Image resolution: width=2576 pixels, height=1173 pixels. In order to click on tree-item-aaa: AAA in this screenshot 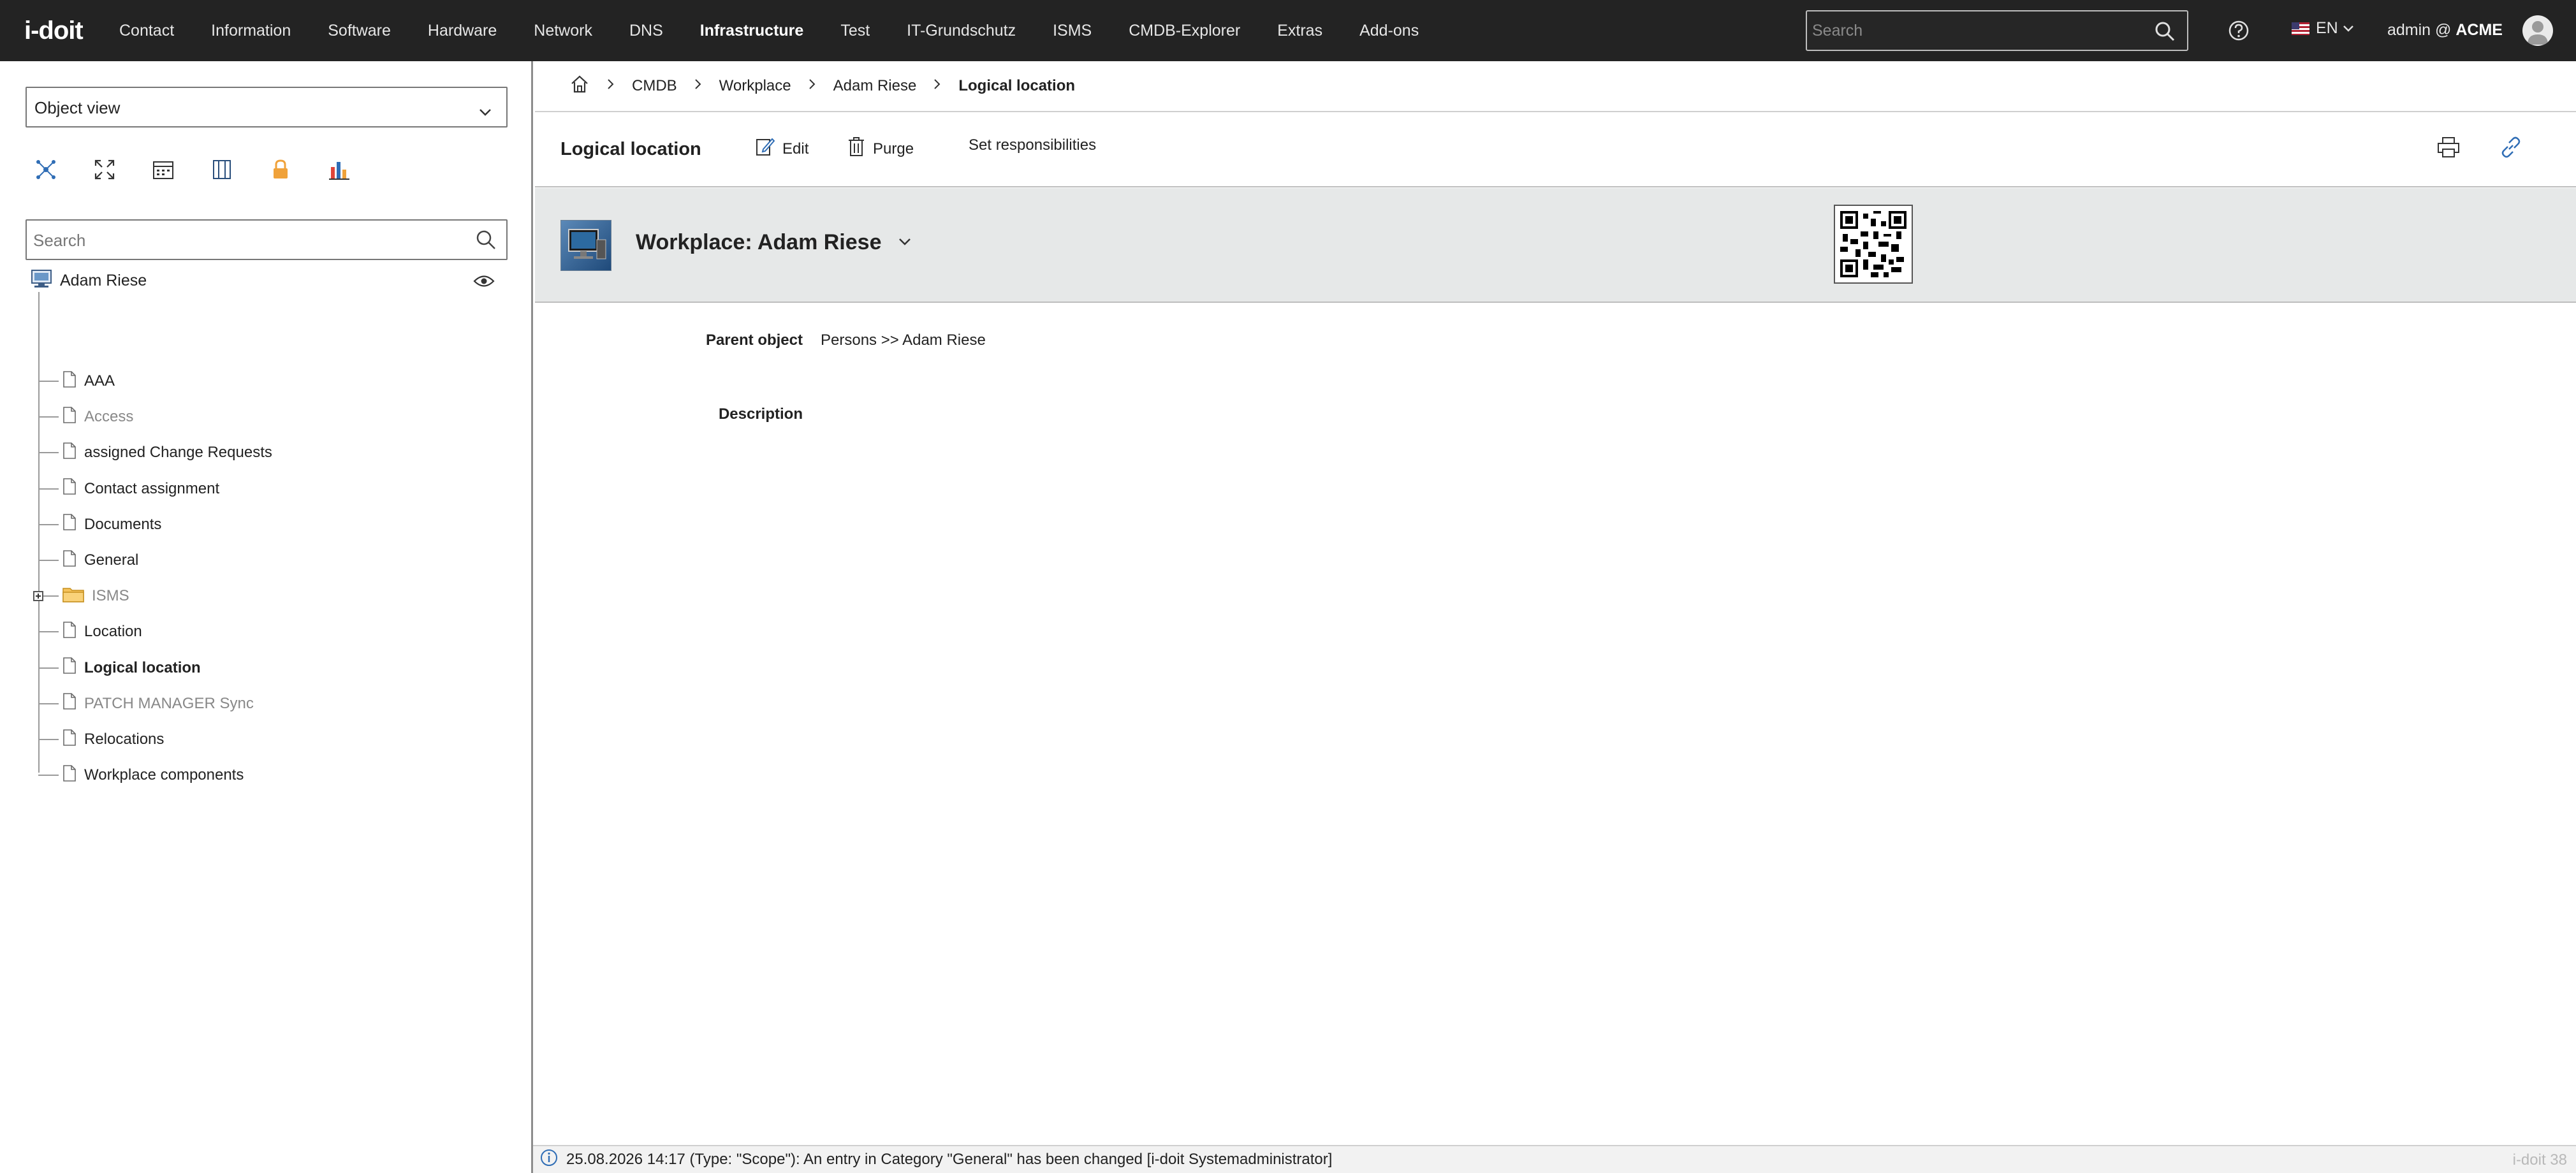, I will do `click(76, 381)`.